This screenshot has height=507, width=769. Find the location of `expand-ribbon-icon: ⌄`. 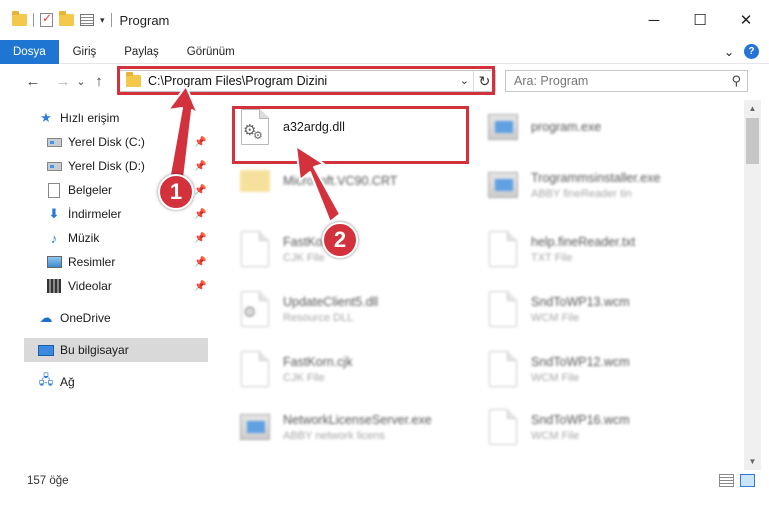

expand-ribbon-icon: ⌄ is located at coordinates (729, 52).